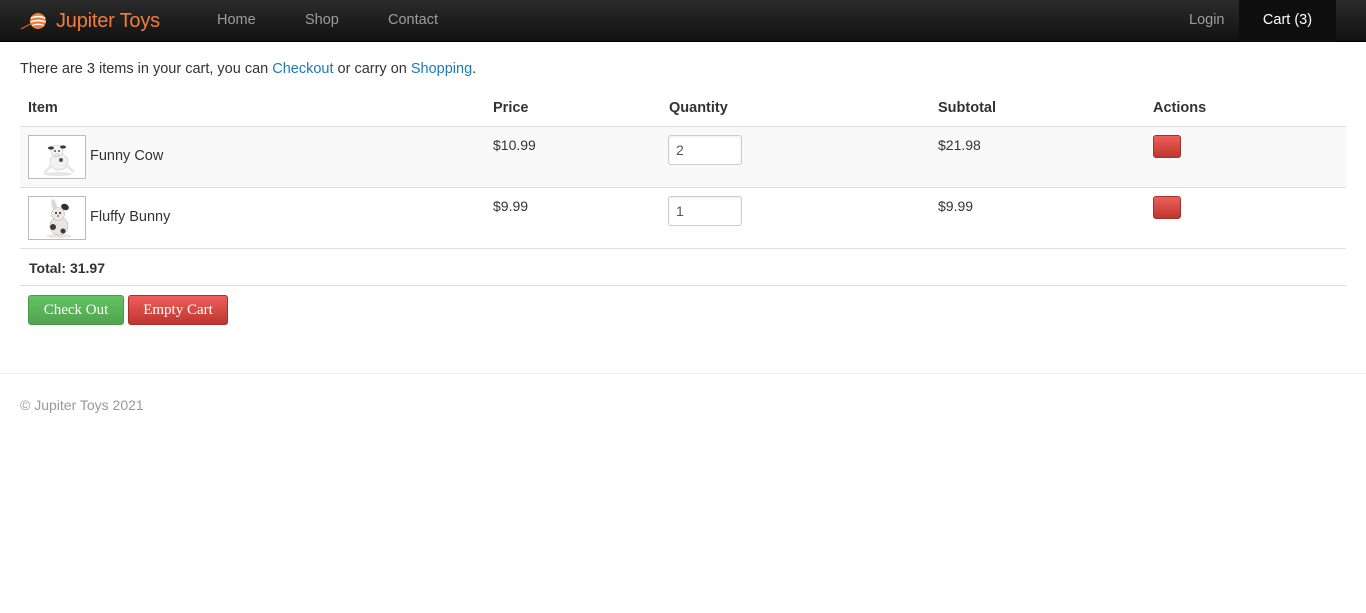  What do you see at coordinates (956, 206) in the screenshot?
I see `item-subtotal: $9.99` at bounding box center [956, 206].